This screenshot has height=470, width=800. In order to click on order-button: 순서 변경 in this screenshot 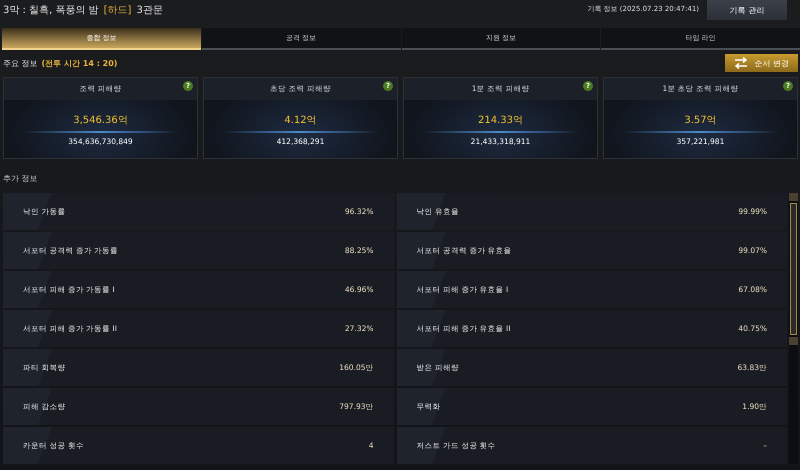, I will do `click(761, 63)`.